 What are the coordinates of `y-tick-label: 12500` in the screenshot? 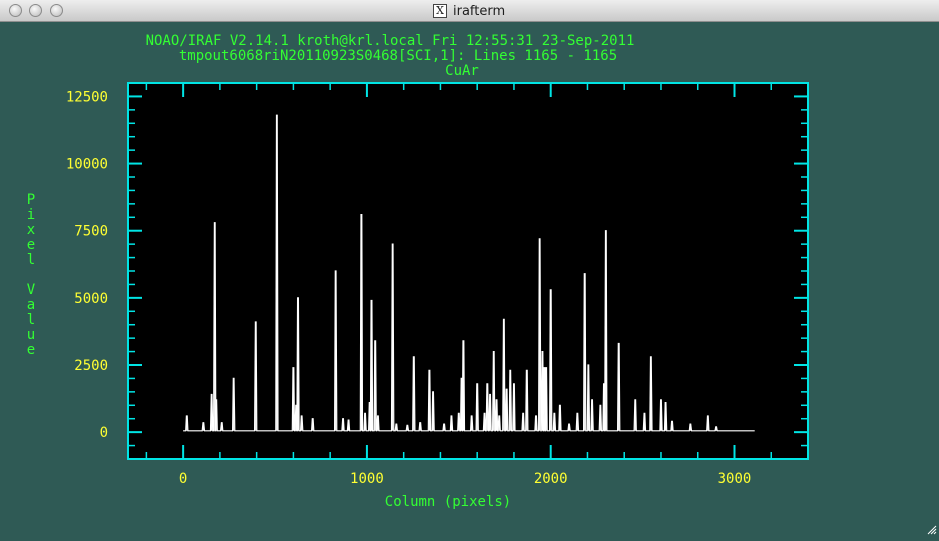 It's located at (87, 97).